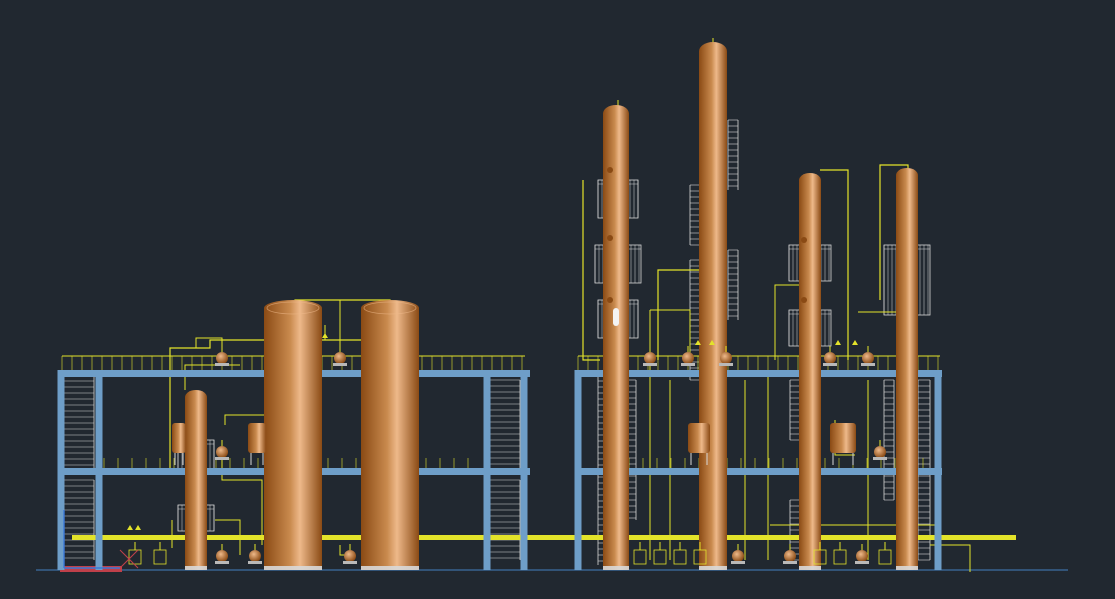  I want to click on drum-outlet, so click(242, 497).